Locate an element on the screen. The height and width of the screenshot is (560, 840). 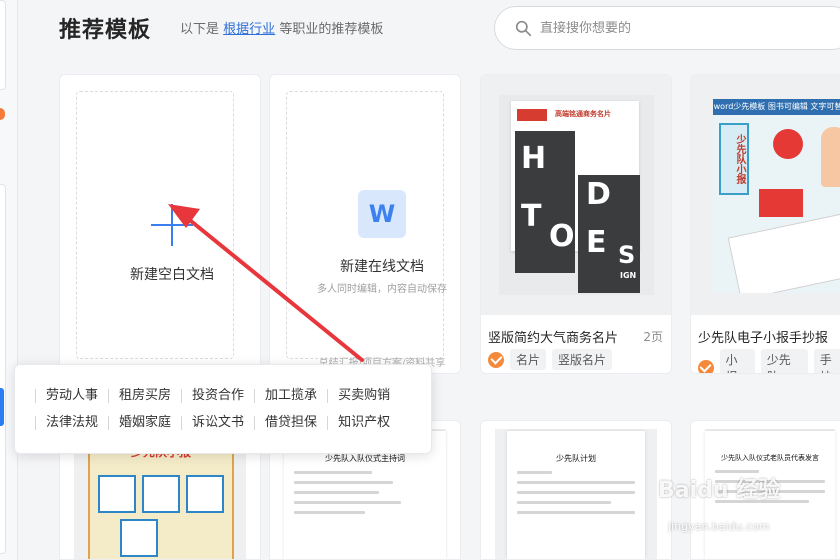
thumb-letter: IGN is located at coordinates (628, 275).